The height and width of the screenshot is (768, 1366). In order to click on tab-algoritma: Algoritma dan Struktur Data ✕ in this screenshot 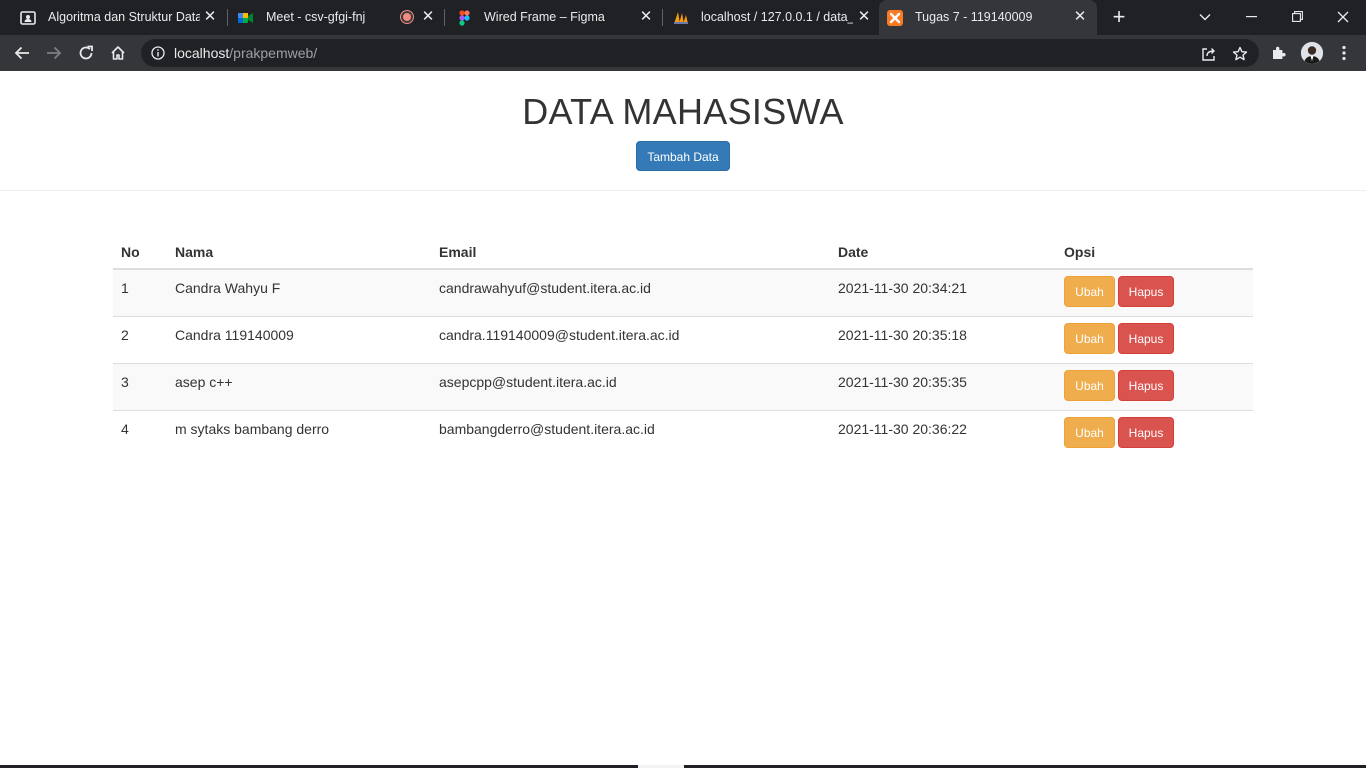, I will do `click(120, 17)`.